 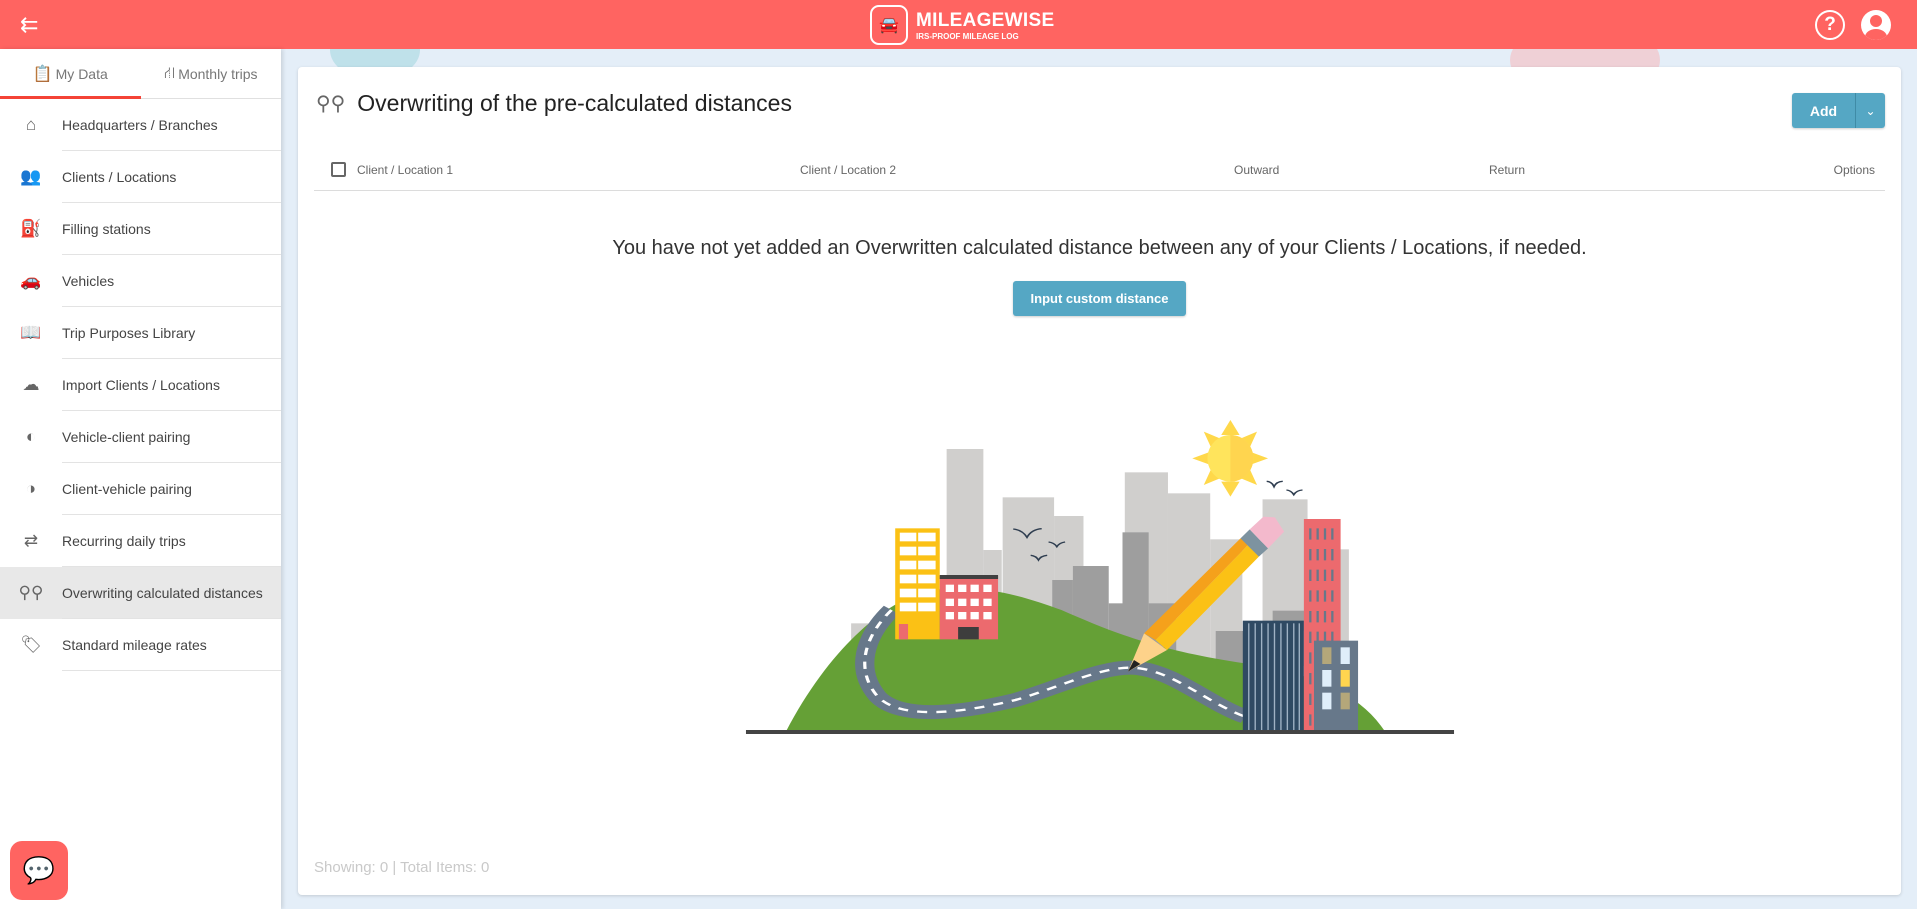 What do you see at coordinates (917, 584) in the screenshot?
I see `yellow-building` at bounding box center [917, 584].